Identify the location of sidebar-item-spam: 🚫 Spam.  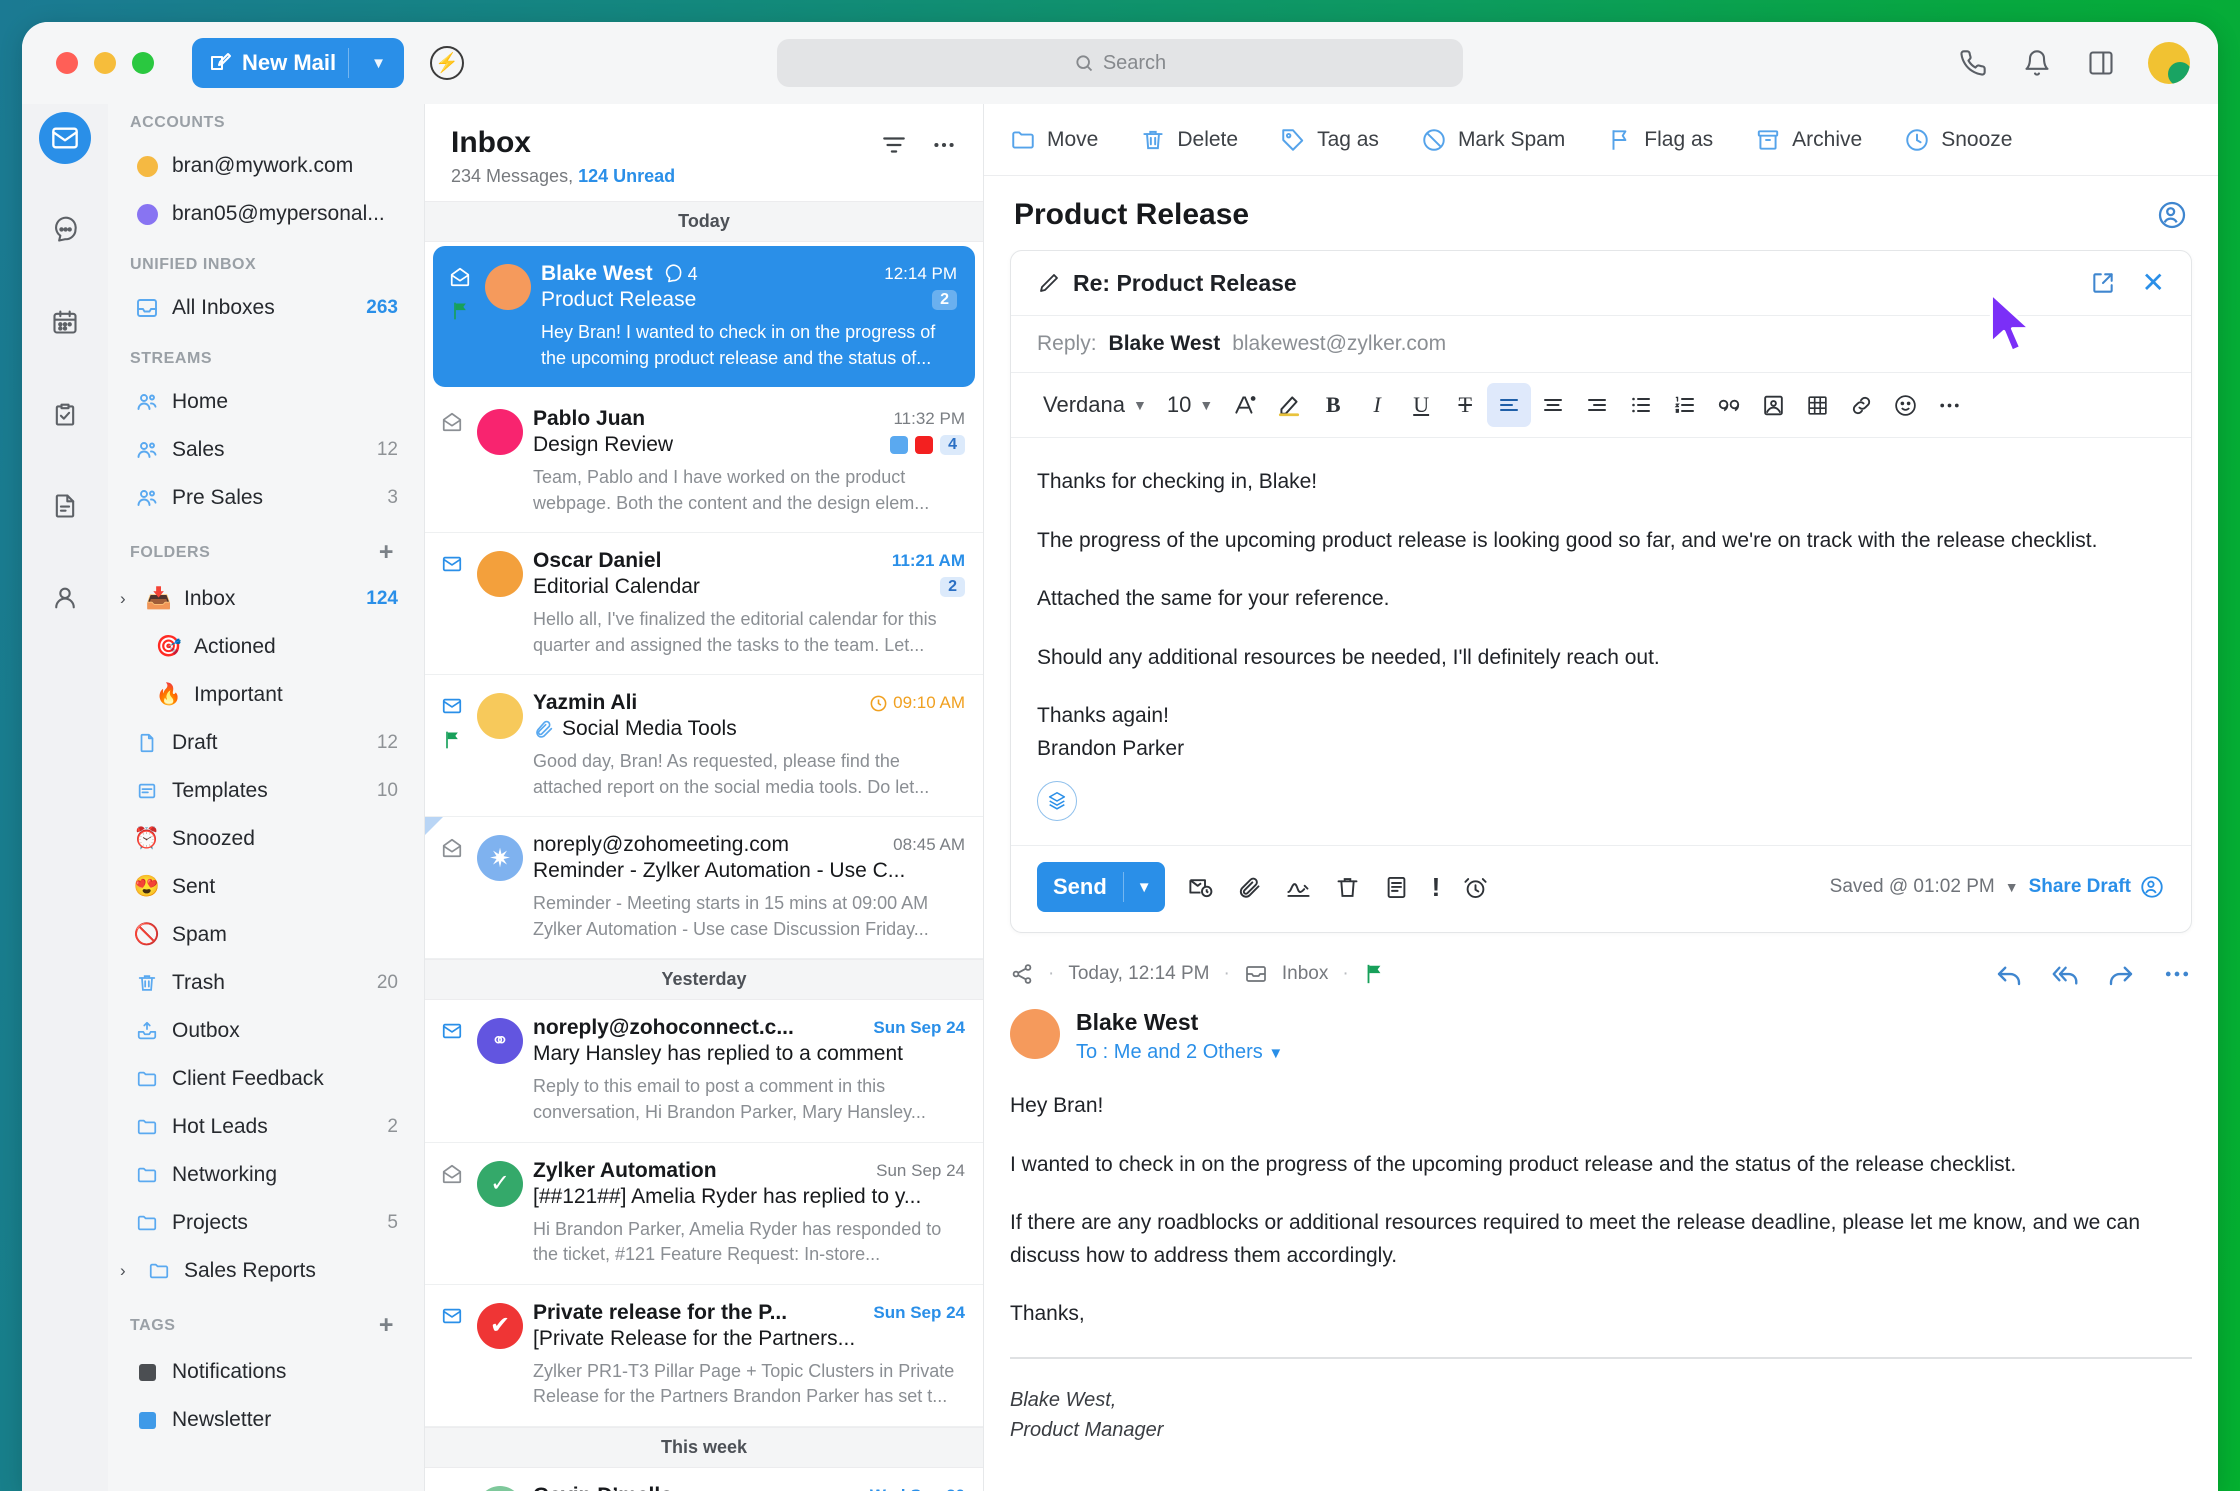
(262, 935).